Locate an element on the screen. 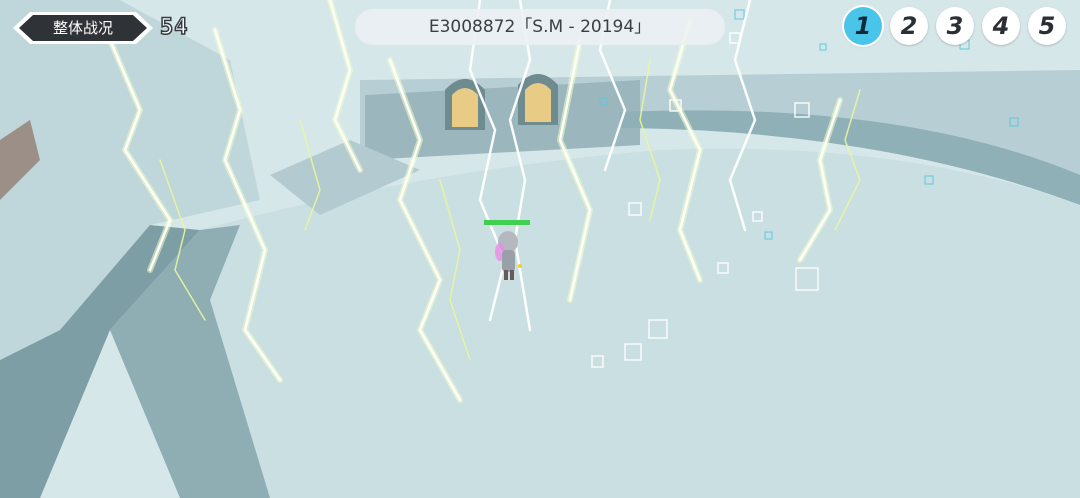 The height and width of the screenshot is (498, 1080). overview-label: 整体战况 is located at coordinates (82, 28).